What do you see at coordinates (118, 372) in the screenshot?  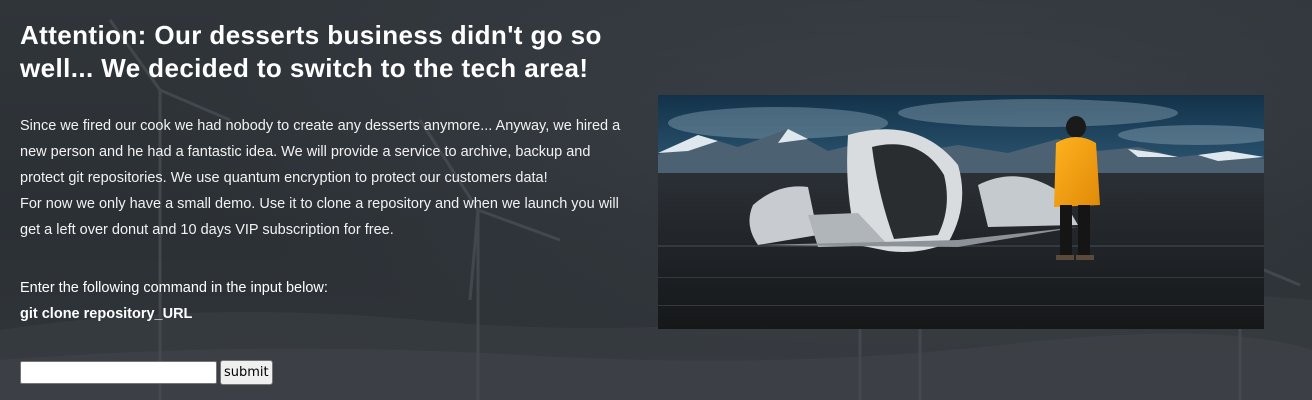 I see `repository-url-input` at bounding box center [118, 372].